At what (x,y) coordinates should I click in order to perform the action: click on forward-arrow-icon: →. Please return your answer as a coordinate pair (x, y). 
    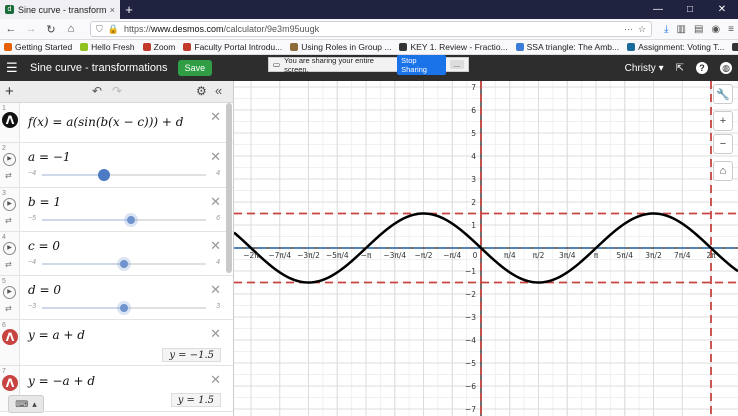
    Looking at the image, I should click on (31, 29).